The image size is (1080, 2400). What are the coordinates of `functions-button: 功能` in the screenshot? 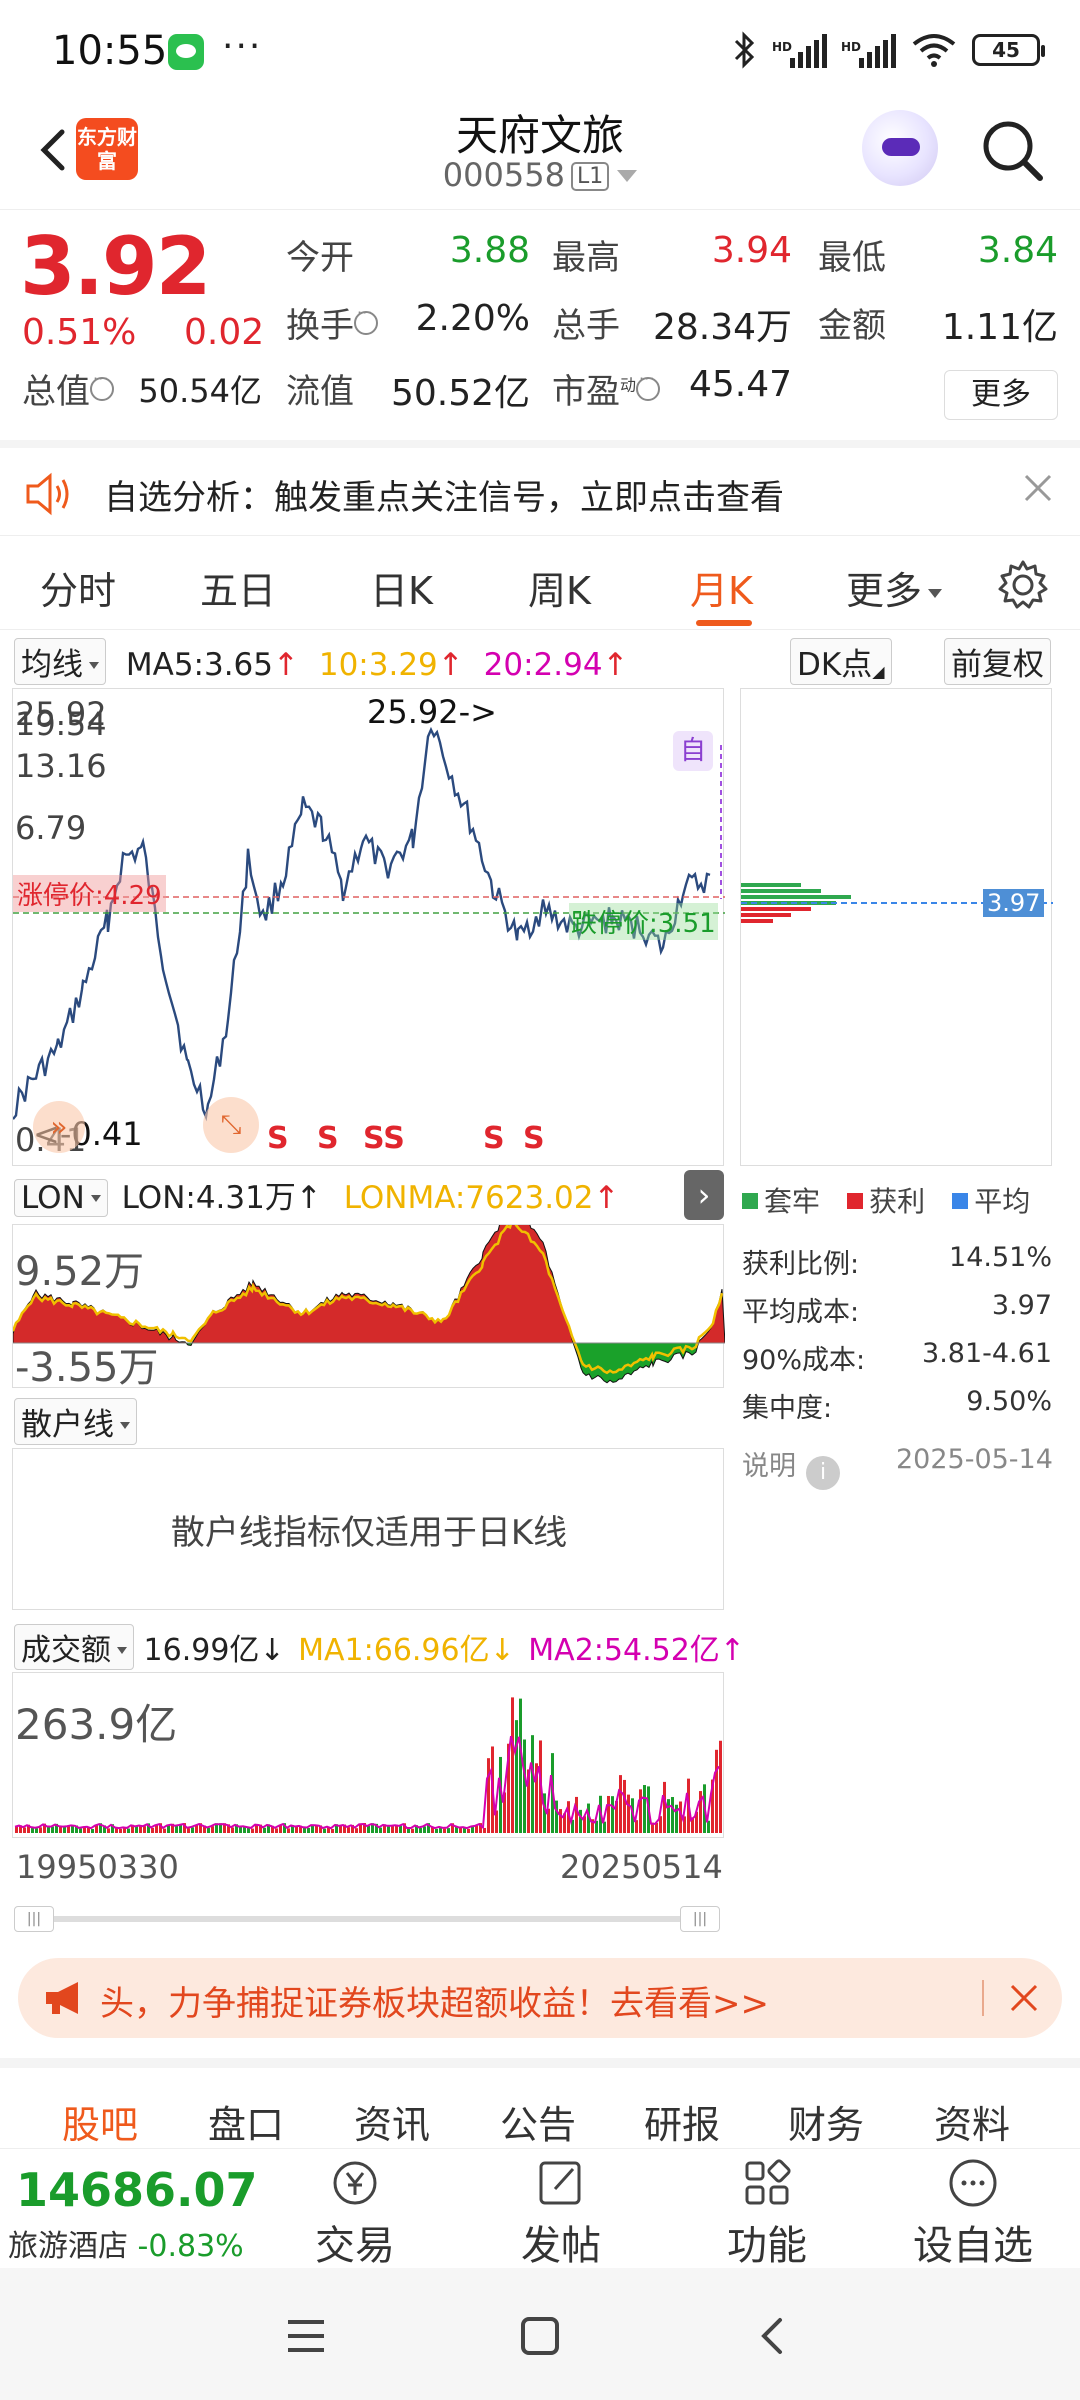 It's located at (767, 2213).